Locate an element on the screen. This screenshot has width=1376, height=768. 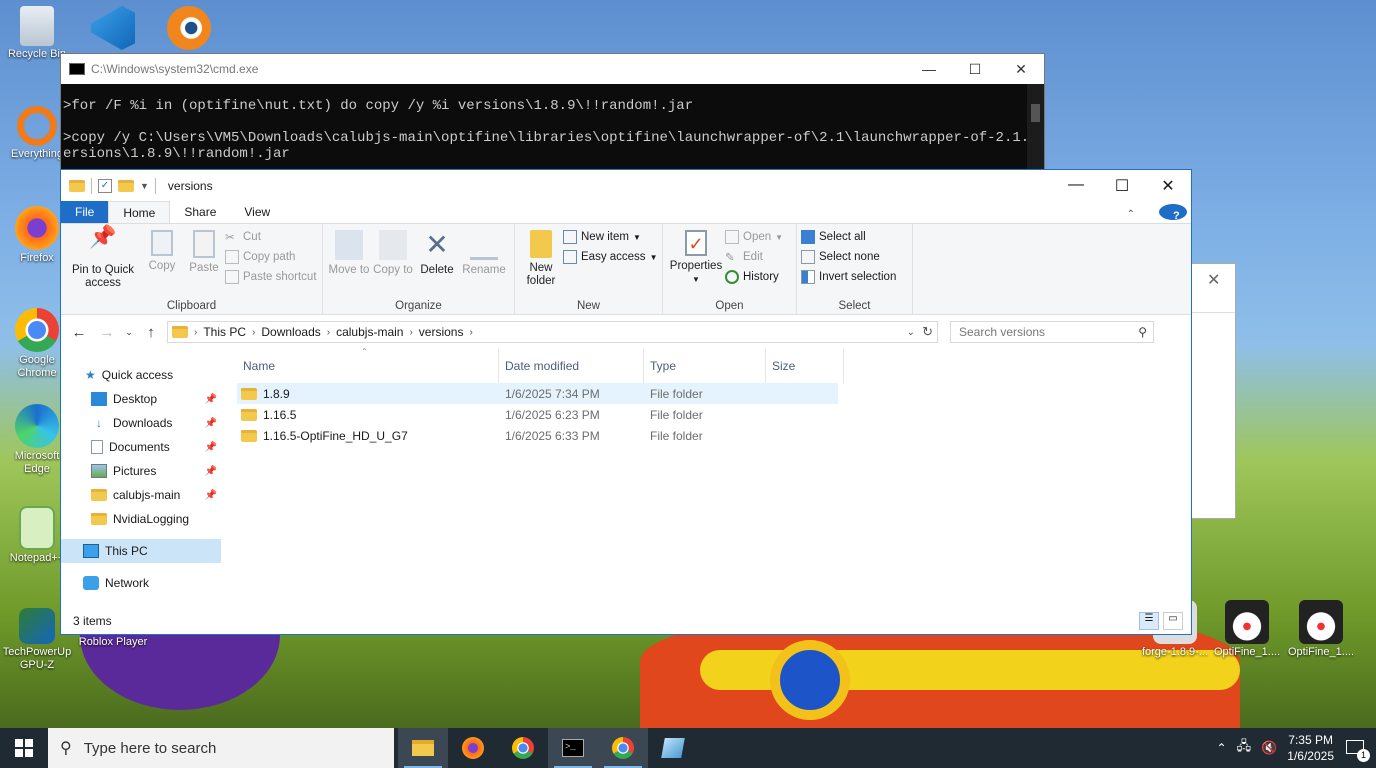
help-icon: ? is located at coordinates (1173, 213).